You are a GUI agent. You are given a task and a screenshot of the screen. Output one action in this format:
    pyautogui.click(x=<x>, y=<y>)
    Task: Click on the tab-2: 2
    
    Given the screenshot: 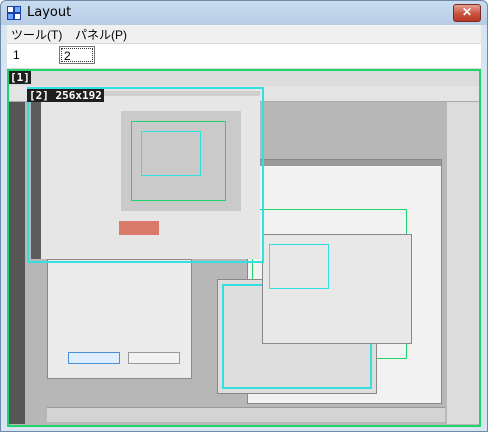 What is the action you would take?
    pyautogui.click(x=77, y=55)
    